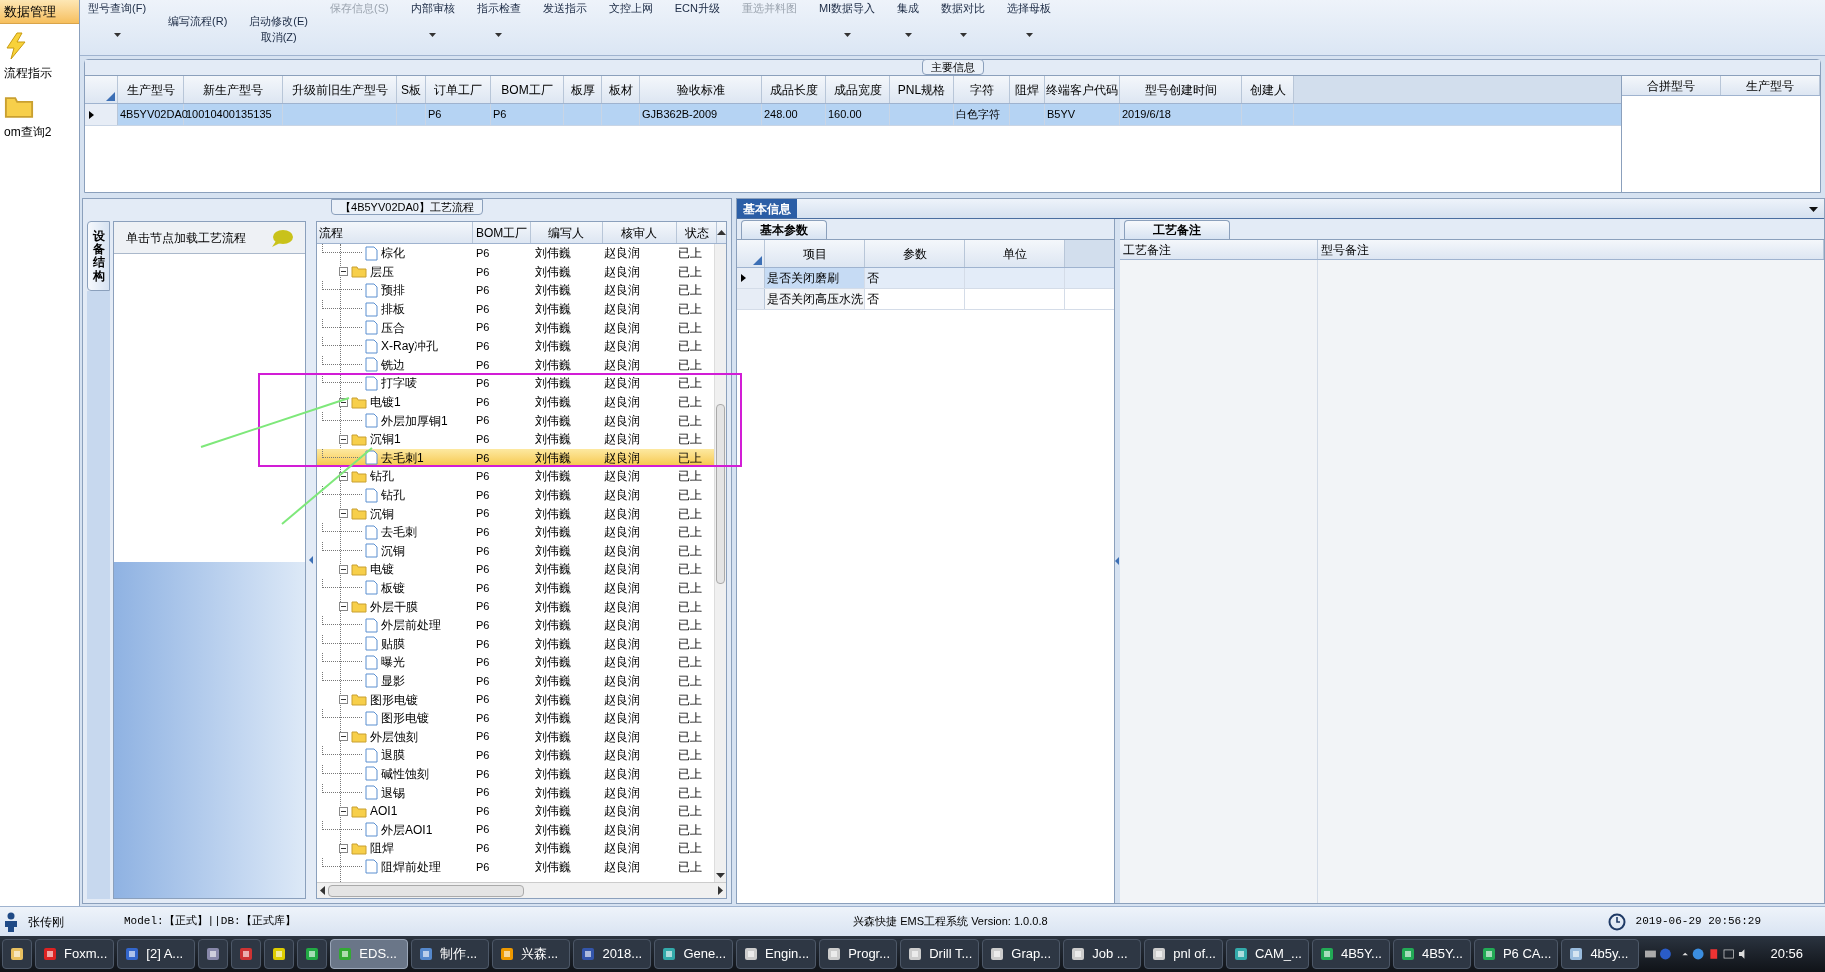 This screenshot has width=1825, height=972. I want to click on horizontal-scrollbar, so click(521, 890).